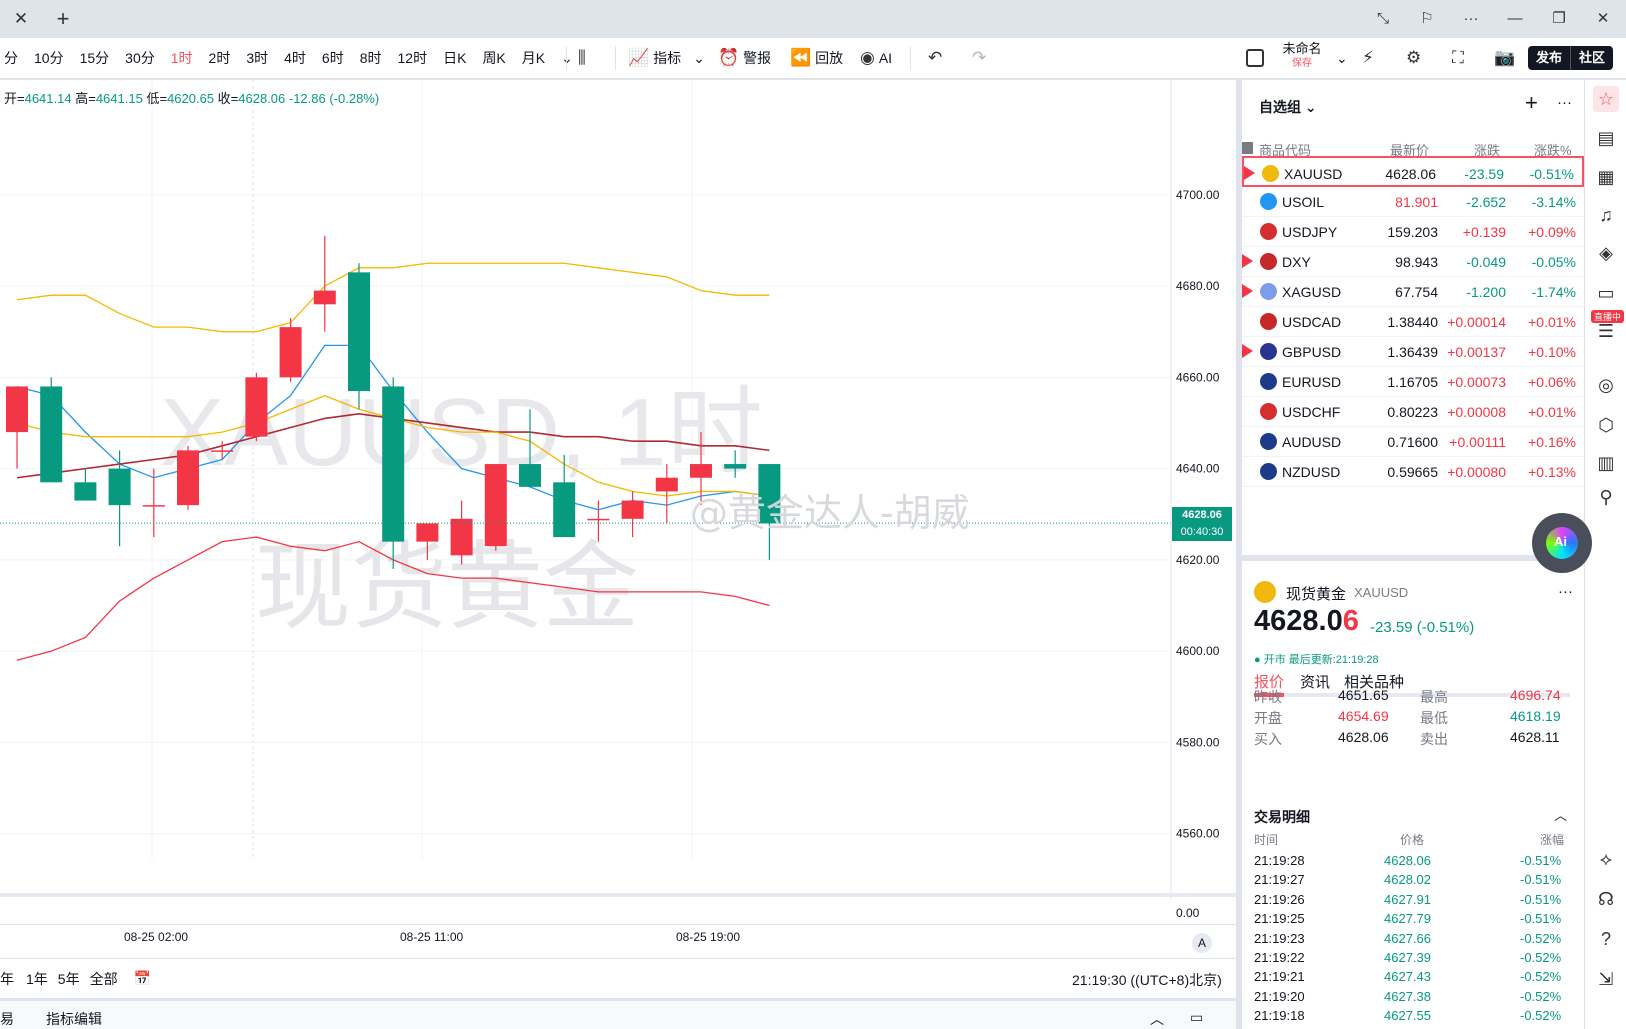 The width and height of the screenshot is (1626, 1029). What do you see at coordinates (1606, 385) in the screenshot?
I see `target-icon: ◎` at bounding box center [1606, 385].